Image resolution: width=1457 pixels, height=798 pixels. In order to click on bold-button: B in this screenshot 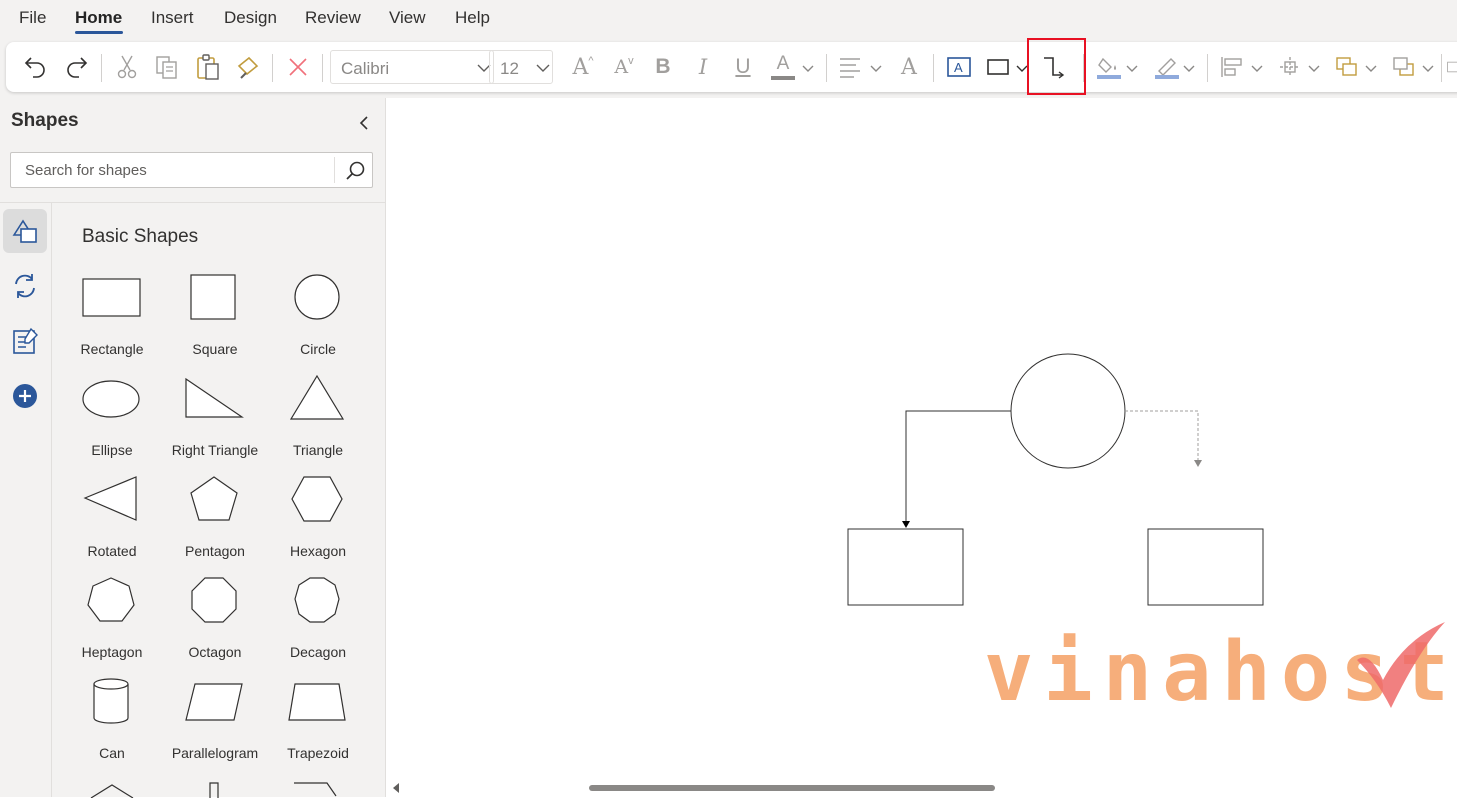, I will do `click(663, 67)`.